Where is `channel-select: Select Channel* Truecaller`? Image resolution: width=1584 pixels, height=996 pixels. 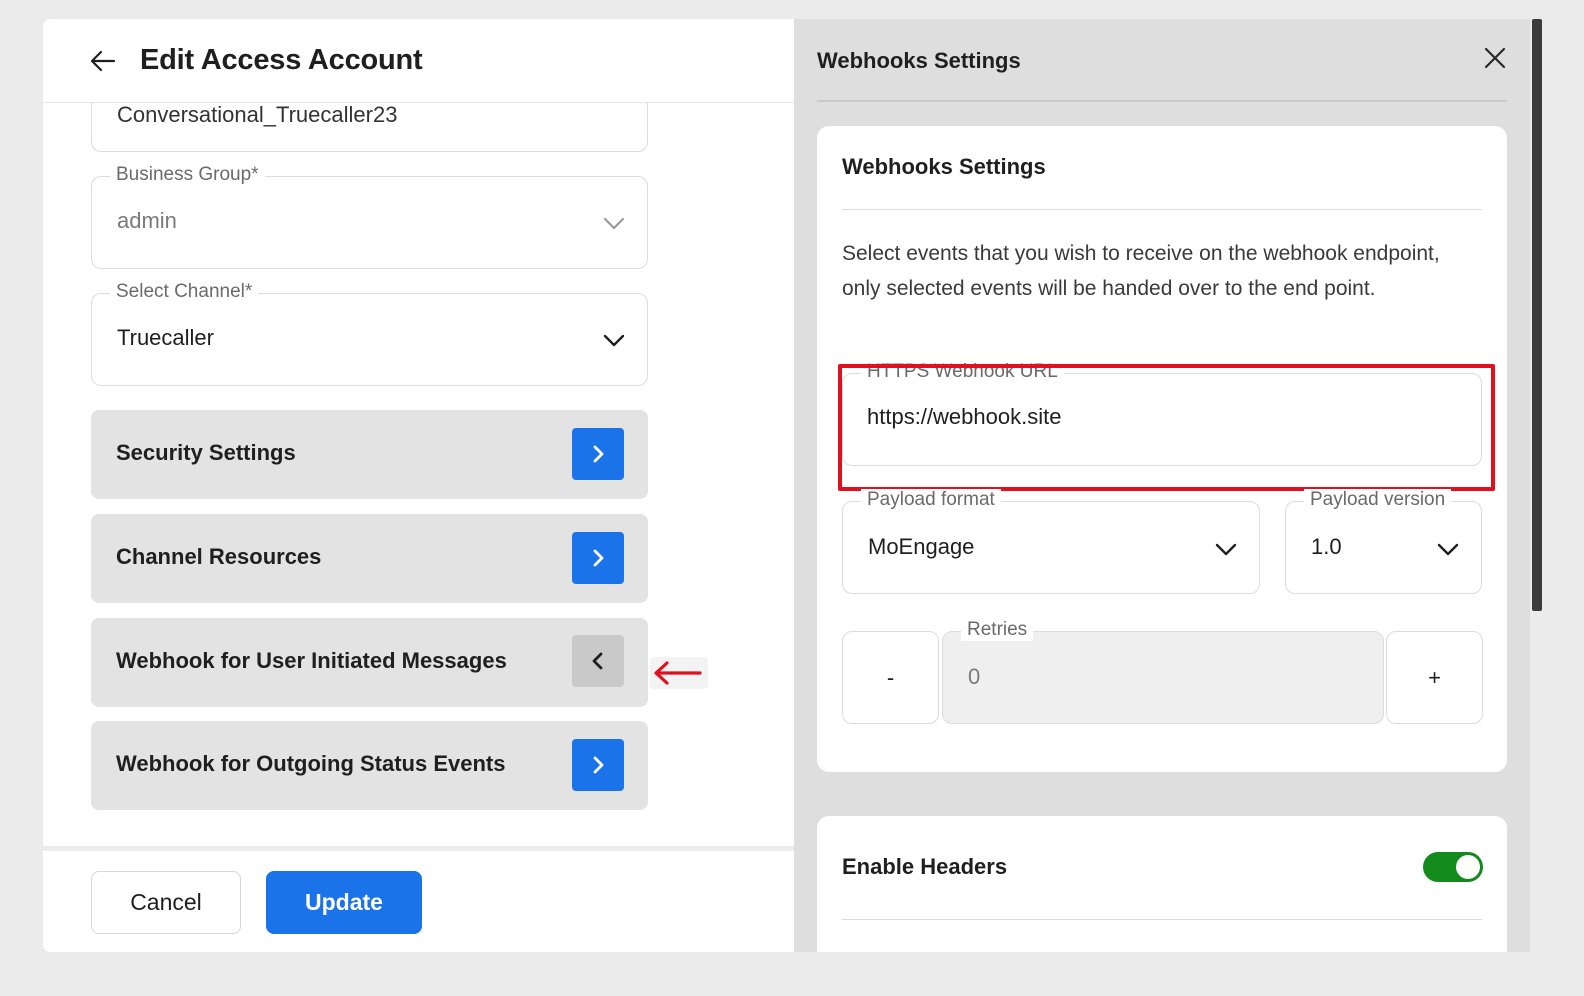 channel-select: Select Channel* Truecaller is located at coordinates (369, 333).